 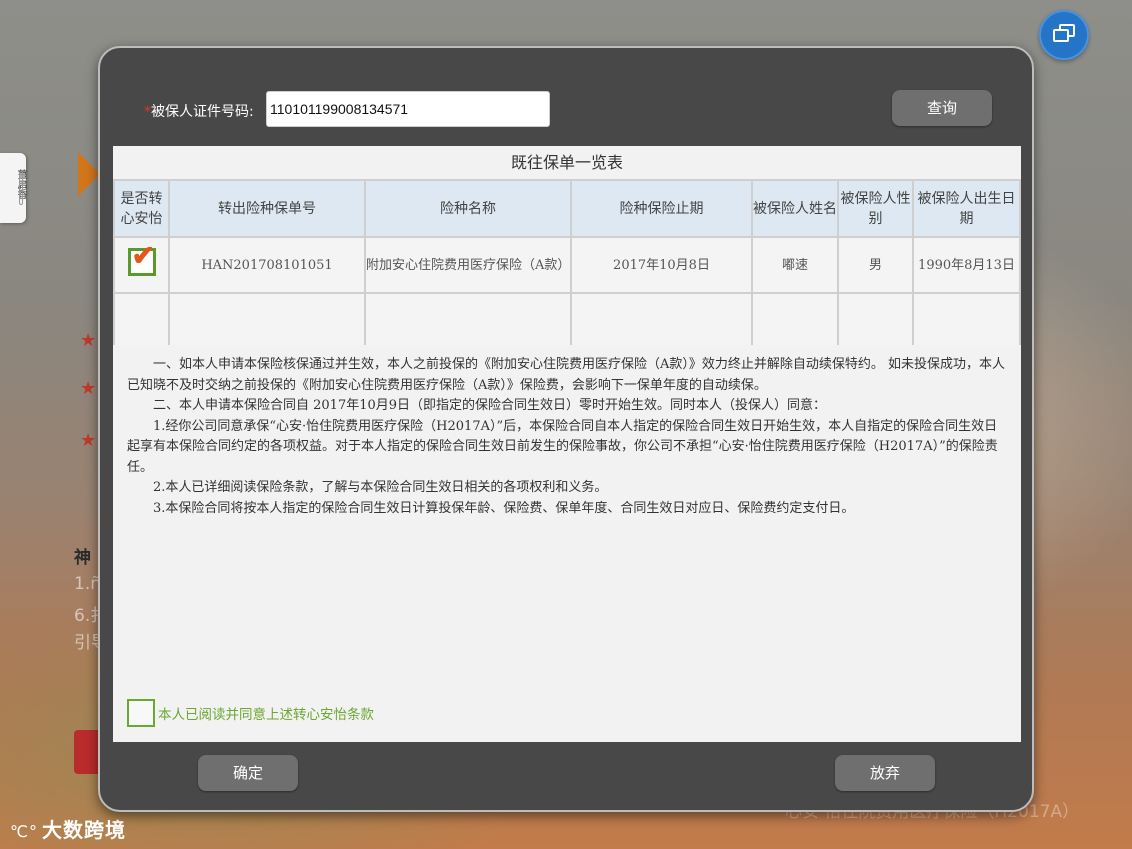 What do you see at coordinates (795, 208) in the screenshot?
I see `column-header: 被保险人姓名` at bounding box center [795, 208].